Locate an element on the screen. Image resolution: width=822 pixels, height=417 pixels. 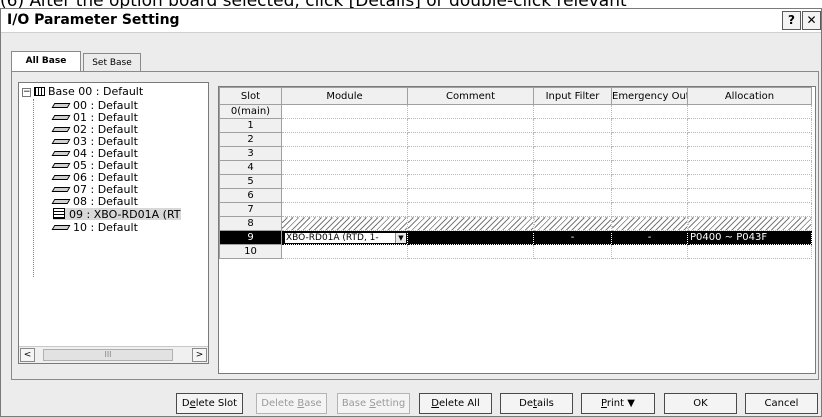
delete-all-button: Delete All is located at coordinates (455, 403).